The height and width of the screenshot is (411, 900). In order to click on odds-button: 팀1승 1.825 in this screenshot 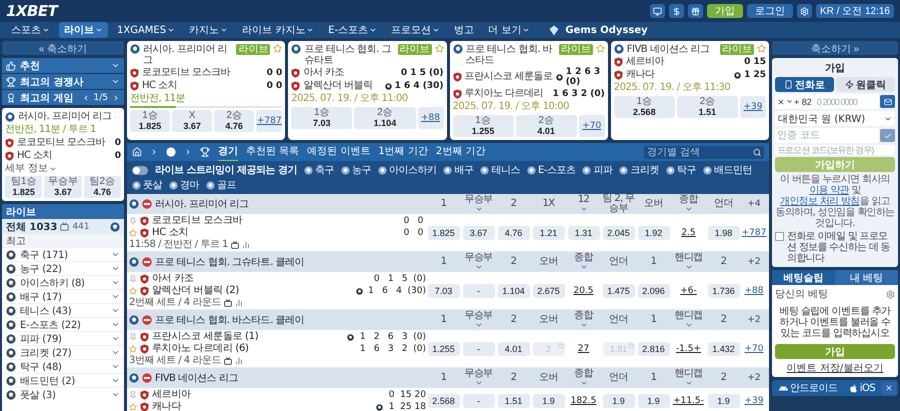, I will do `click(23, 187)`.